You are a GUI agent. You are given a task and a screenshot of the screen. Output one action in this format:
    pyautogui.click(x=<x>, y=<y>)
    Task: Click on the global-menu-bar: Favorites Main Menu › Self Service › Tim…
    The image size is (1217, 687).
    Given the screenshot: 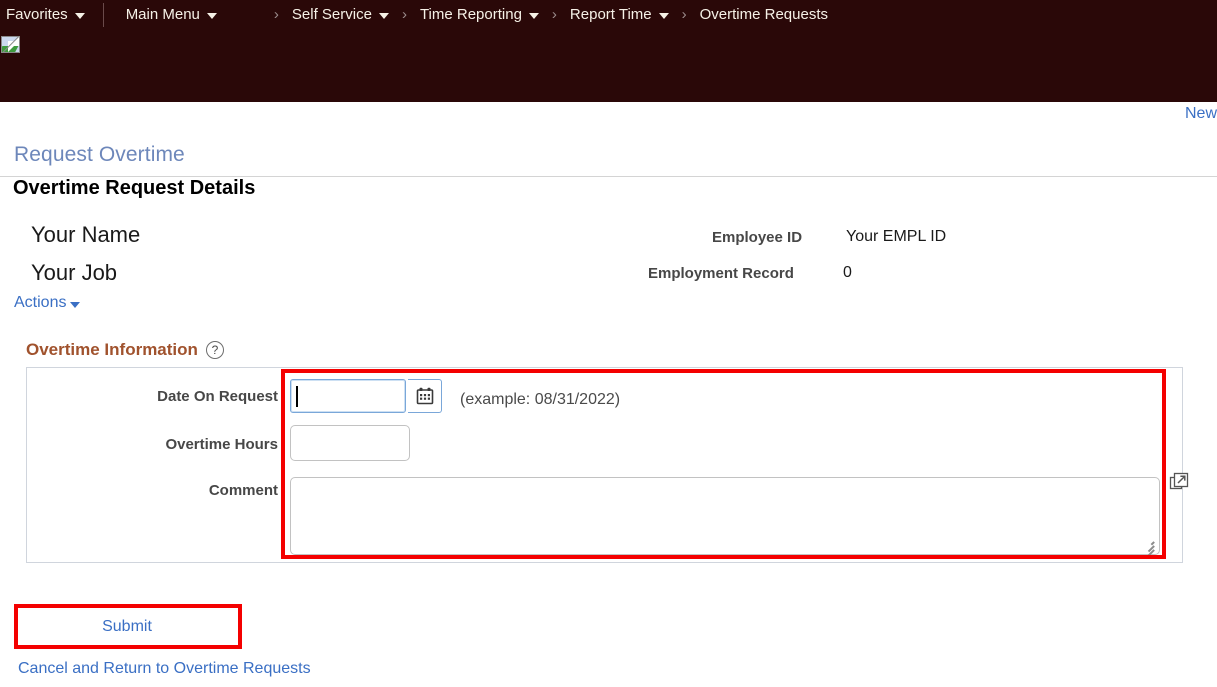 What is the action you would take?
    pyautogui.click(x=608, y=14)
    